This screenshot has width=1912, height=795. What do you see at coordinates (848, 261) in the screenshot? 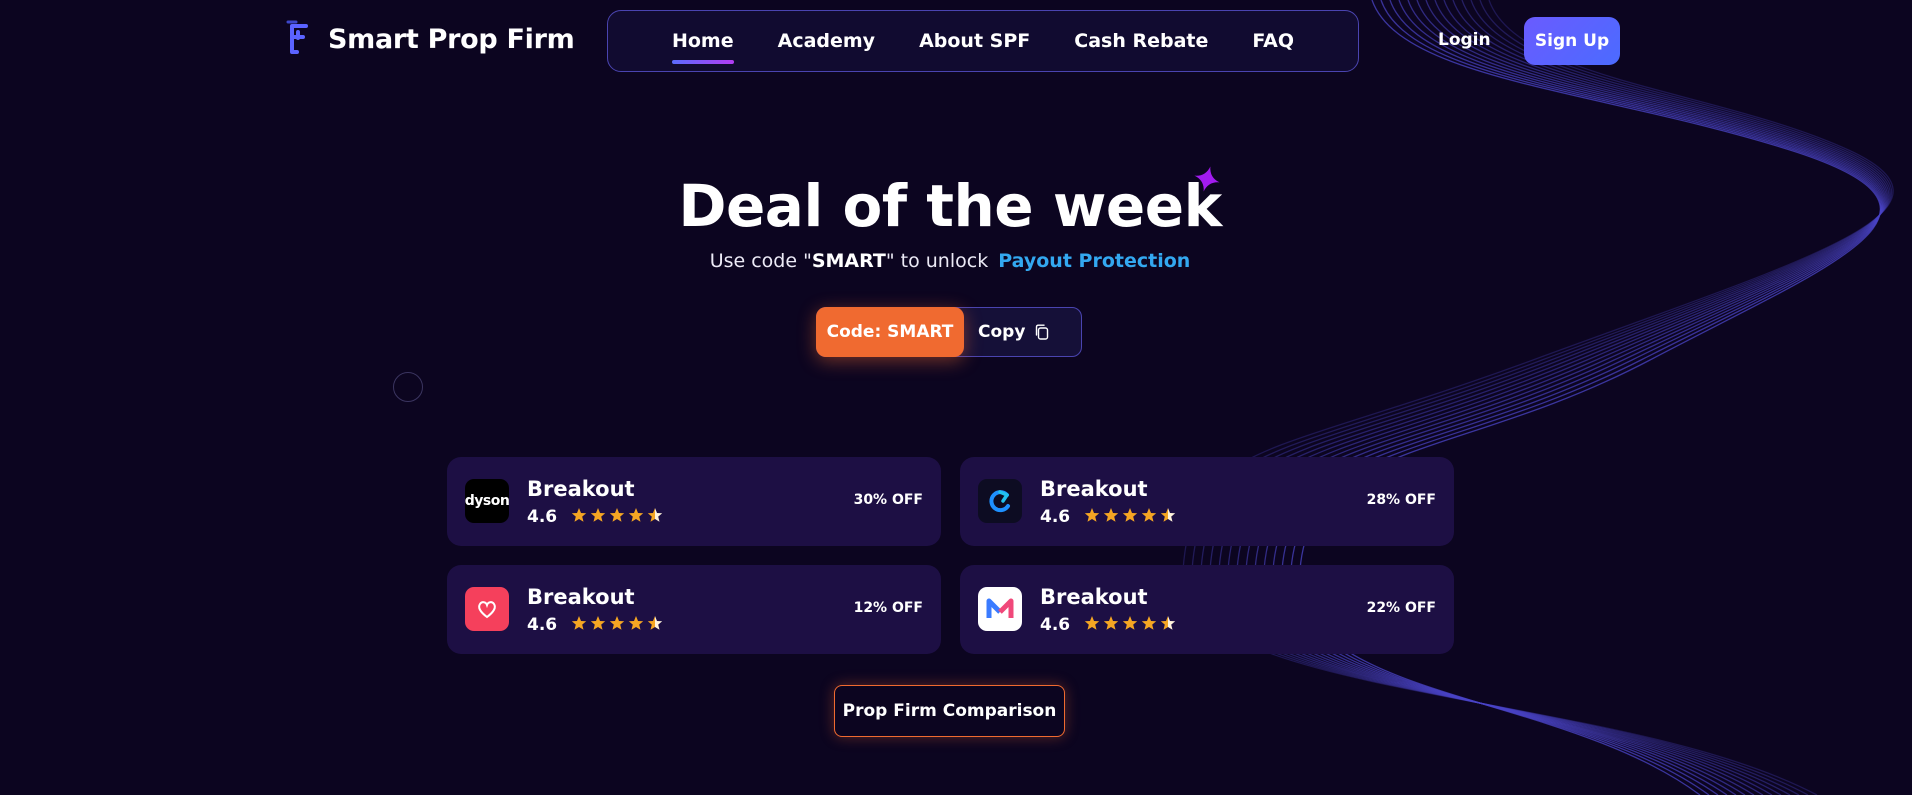
I see `hero-sub-code: SMART` at bounding box center [848, 261].